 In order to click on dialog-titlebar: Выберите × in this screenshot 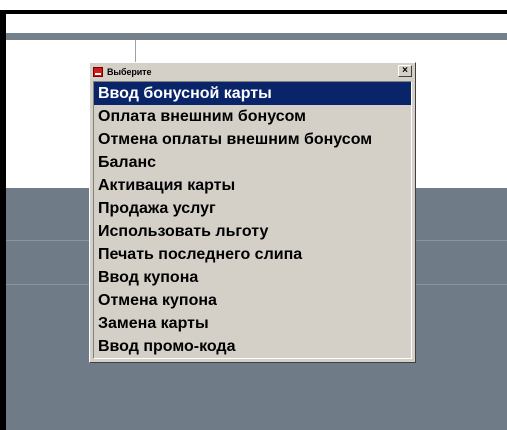, I will do `click(252, 72)`.